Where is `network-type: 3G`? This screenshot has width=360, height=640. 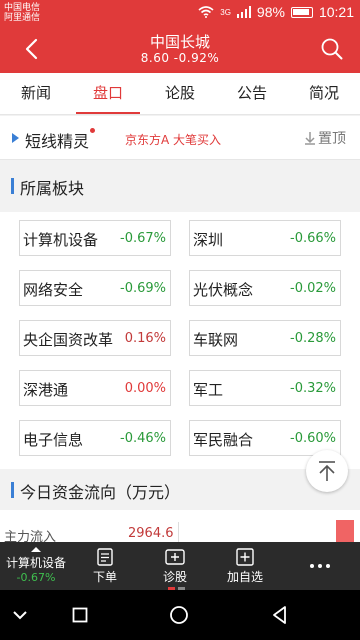
network-type: 3G is located at coordinates (225, 12).